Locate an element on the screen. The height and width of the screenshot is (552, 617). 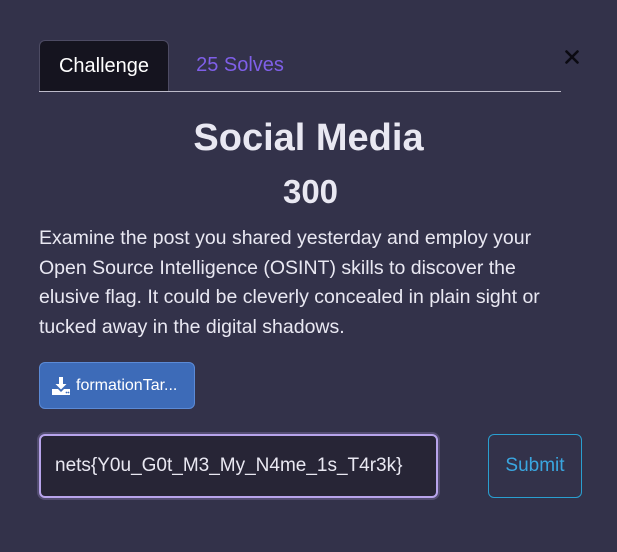
tab-solves: 25 Solves is located at coordinates (240, 65).